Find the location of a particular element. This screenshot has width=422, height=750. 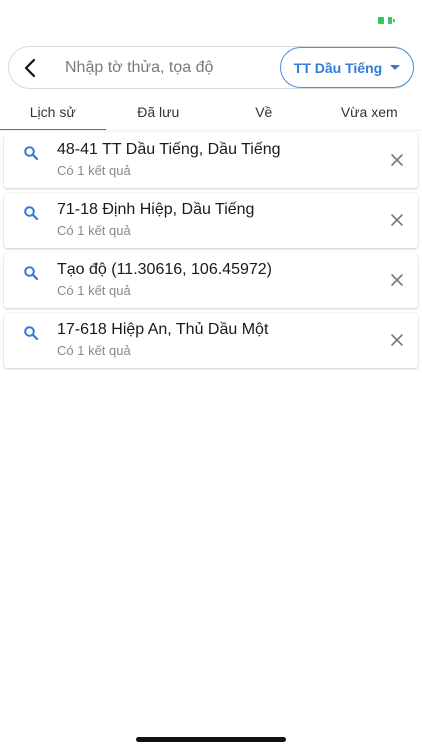

list-item: 17-618 Hiệp An, Thủ Dầu Một Có 1 kết quả is located at coordinates (211, 340).